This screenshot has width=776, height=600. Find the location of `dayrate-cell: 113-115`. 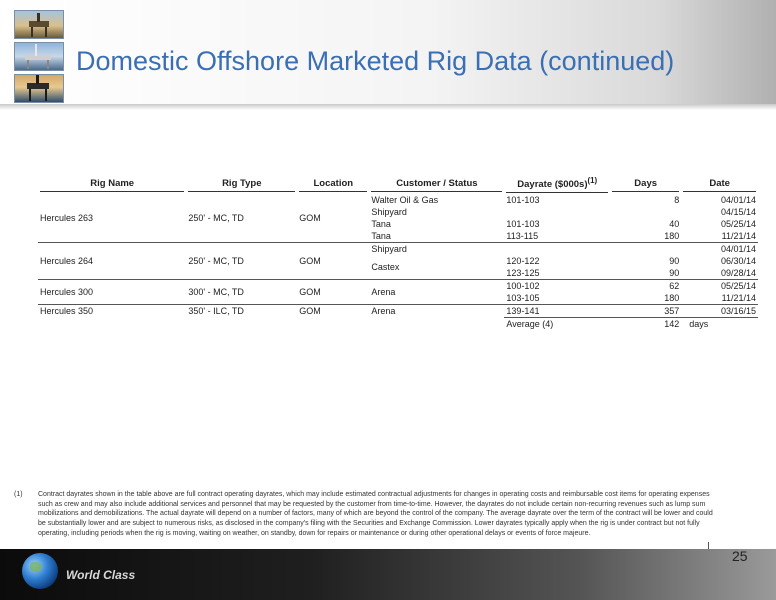

dayrate-cell: 113-115 is located at coordinates (522, 236).